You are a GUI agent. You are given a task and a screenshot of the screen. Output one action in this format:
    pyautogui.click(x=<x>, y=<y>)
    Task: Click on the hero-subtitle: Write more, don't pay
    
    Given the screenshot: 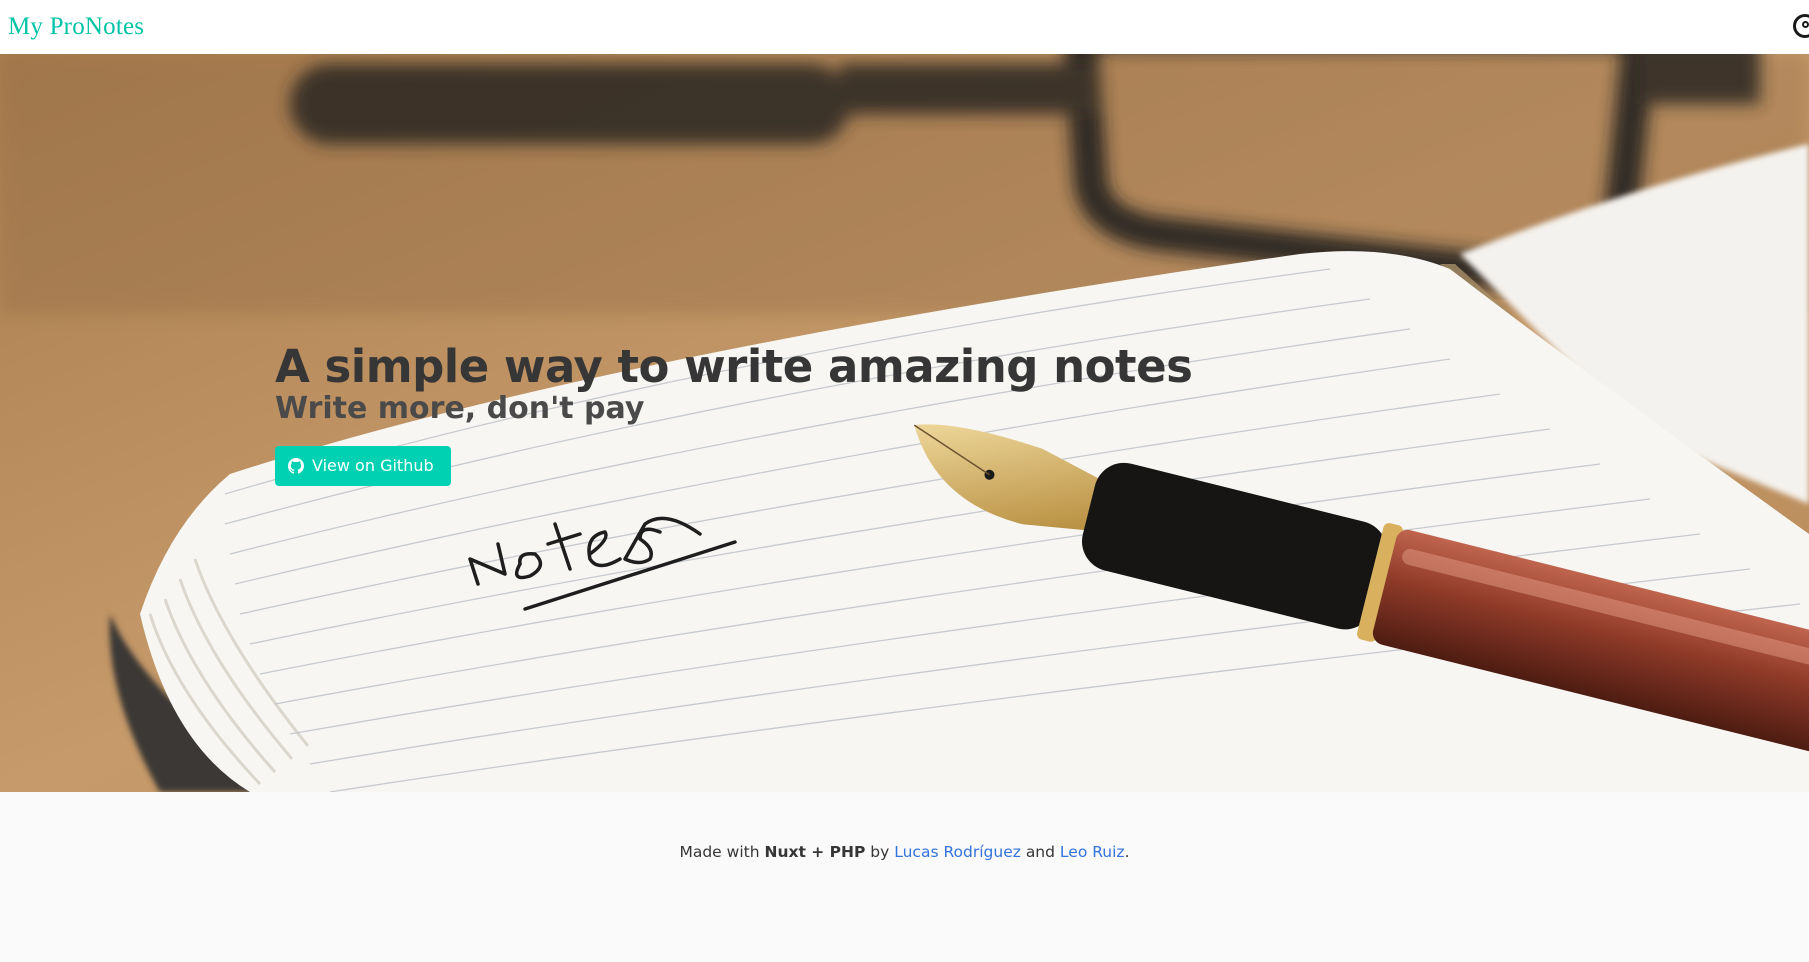 What is the action you would take?
    pyautogui.click(x=460, y=408)
    